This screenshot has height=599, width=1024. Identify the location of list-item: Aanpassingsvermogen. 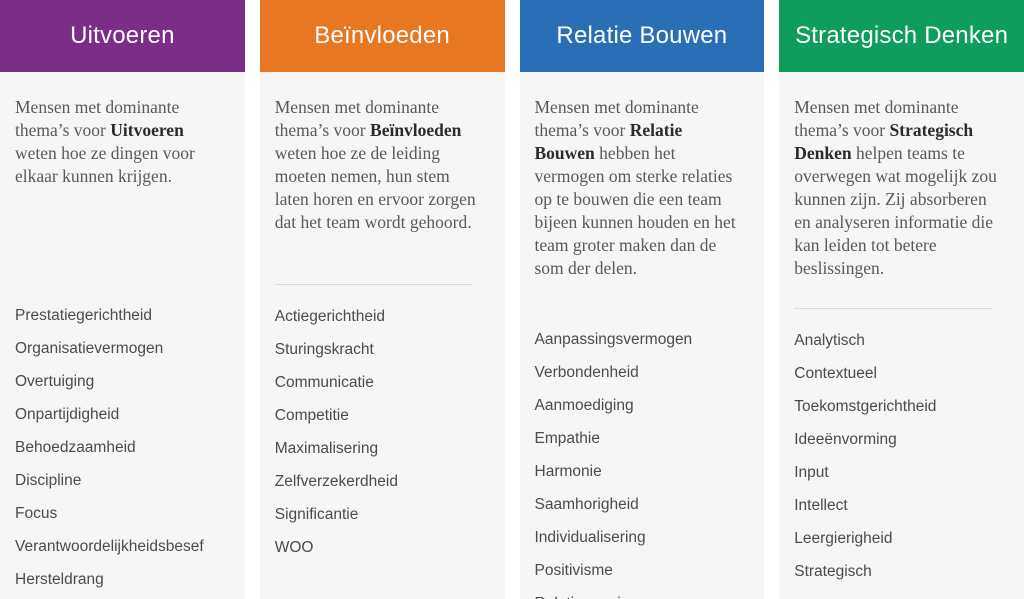
(641, 340).